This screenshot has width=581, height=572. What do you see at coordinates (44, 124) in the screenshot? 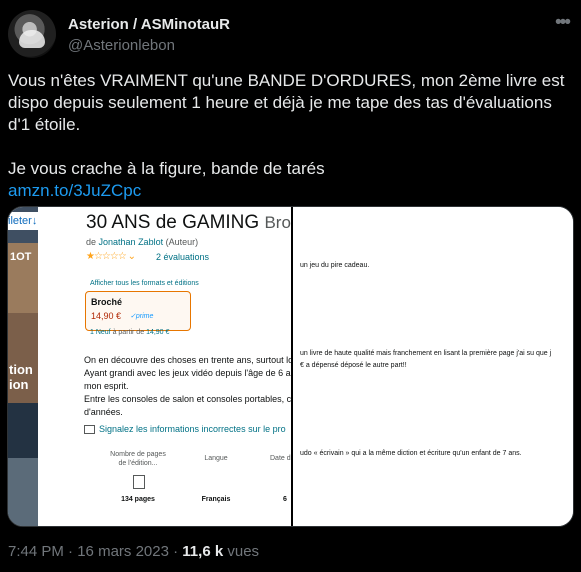
I see `tweet-line: d'1 étoile.` at bounding box center [44, 124].